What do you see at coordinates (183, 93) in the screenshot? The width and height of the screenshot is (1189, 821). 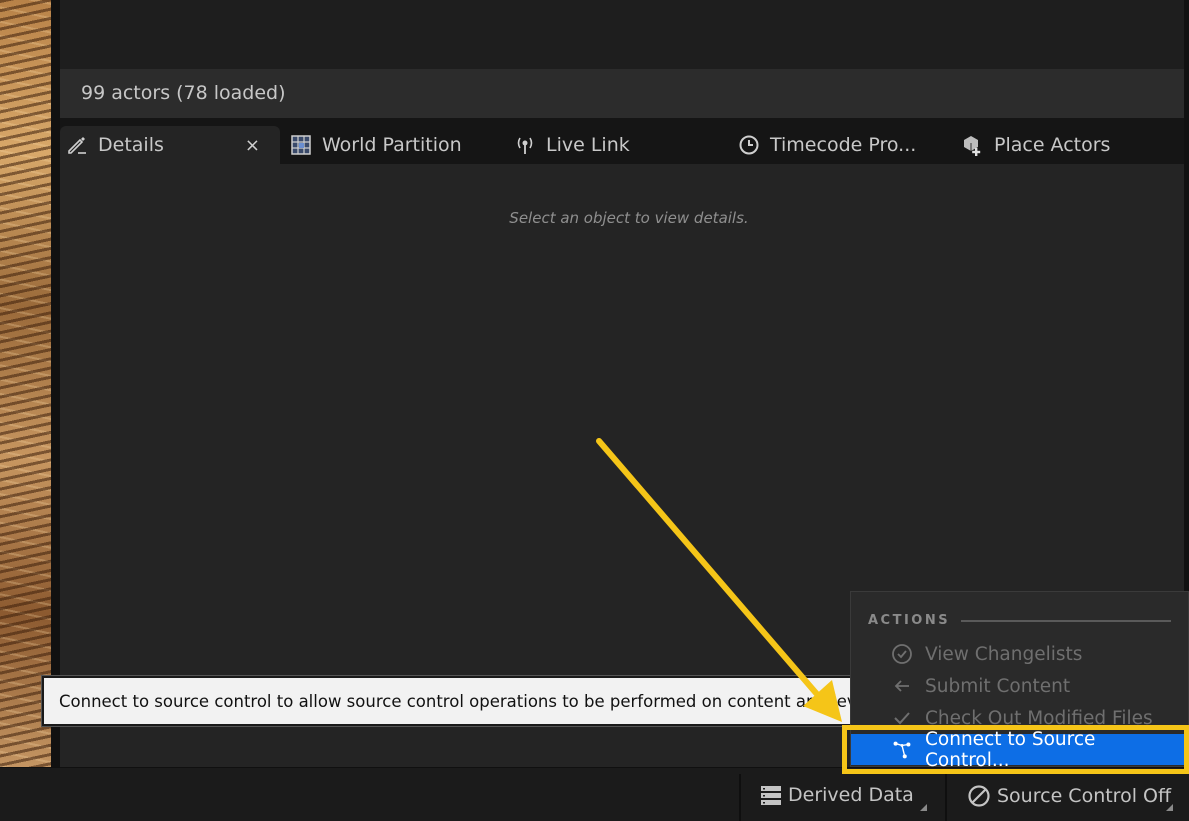 I see `actor-count: 99 actors (78 loaded)` at bounding box center [183, 93].